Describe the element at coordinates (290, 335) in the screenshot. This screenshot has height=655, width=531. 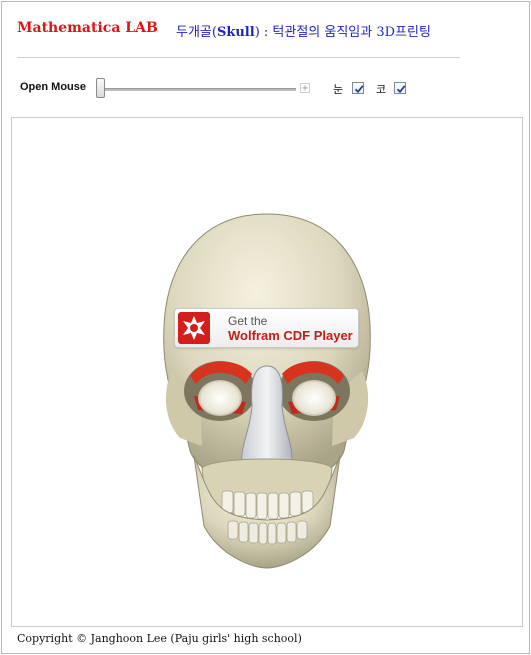
I see `cdf-product-text: Wolfram CDF Player` at that location.